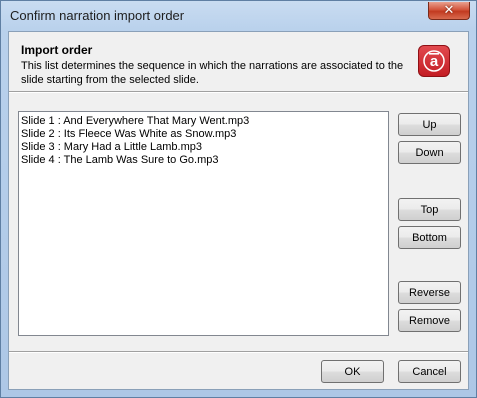  Describe the element at coordinates (57, 50) in the screenshot. I see `header-title: Import order` at that location.